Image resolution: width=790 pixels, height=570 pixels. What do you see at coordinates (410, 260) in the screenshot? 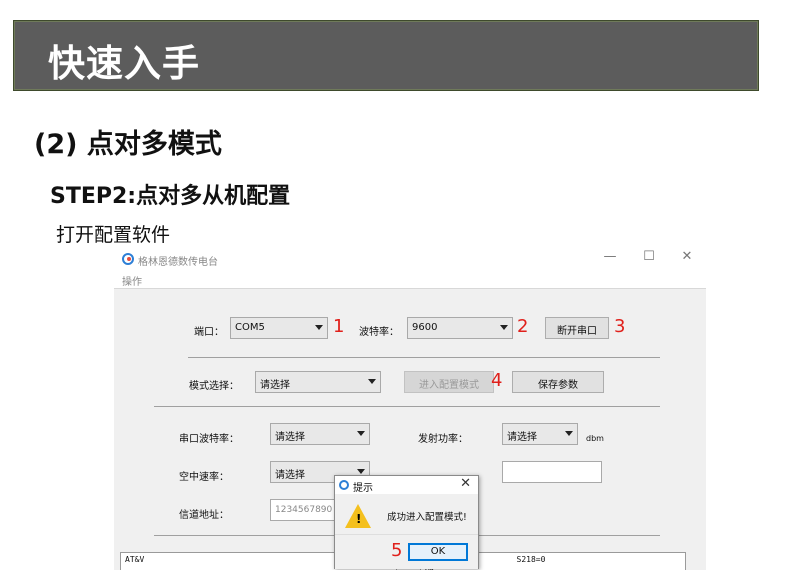
I see `window-titlebar: 格林恩德数传电台 — ☐ ✕` at bounding box center [410, 260].